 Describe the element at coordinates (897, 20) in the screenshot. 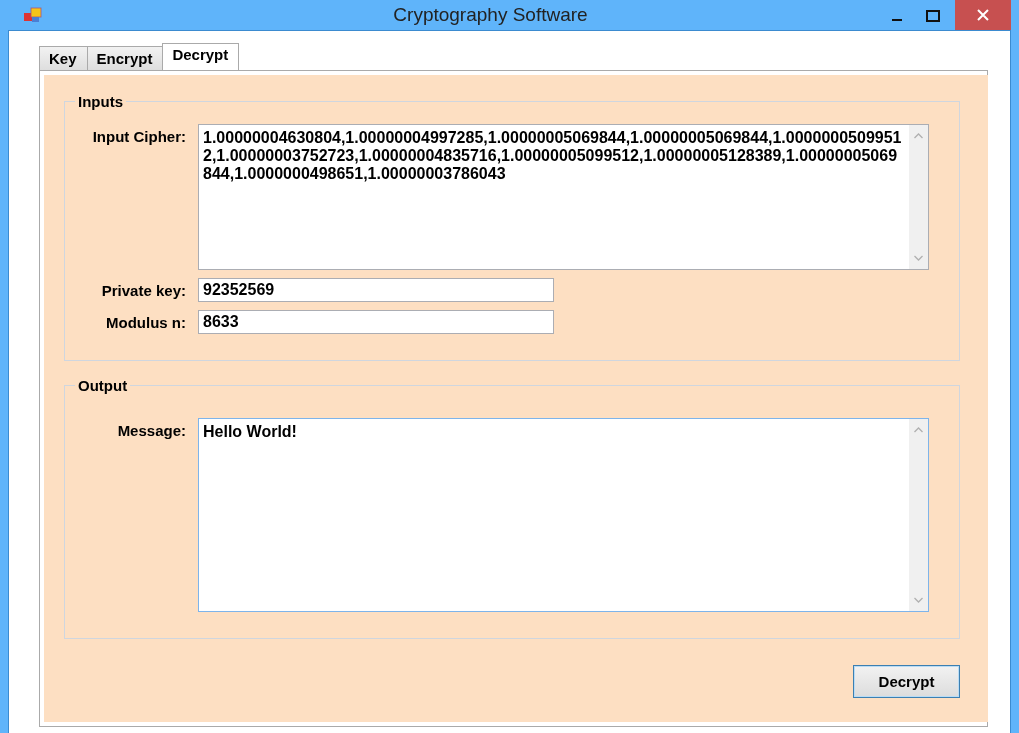

I see `minimize-icon` at that location.